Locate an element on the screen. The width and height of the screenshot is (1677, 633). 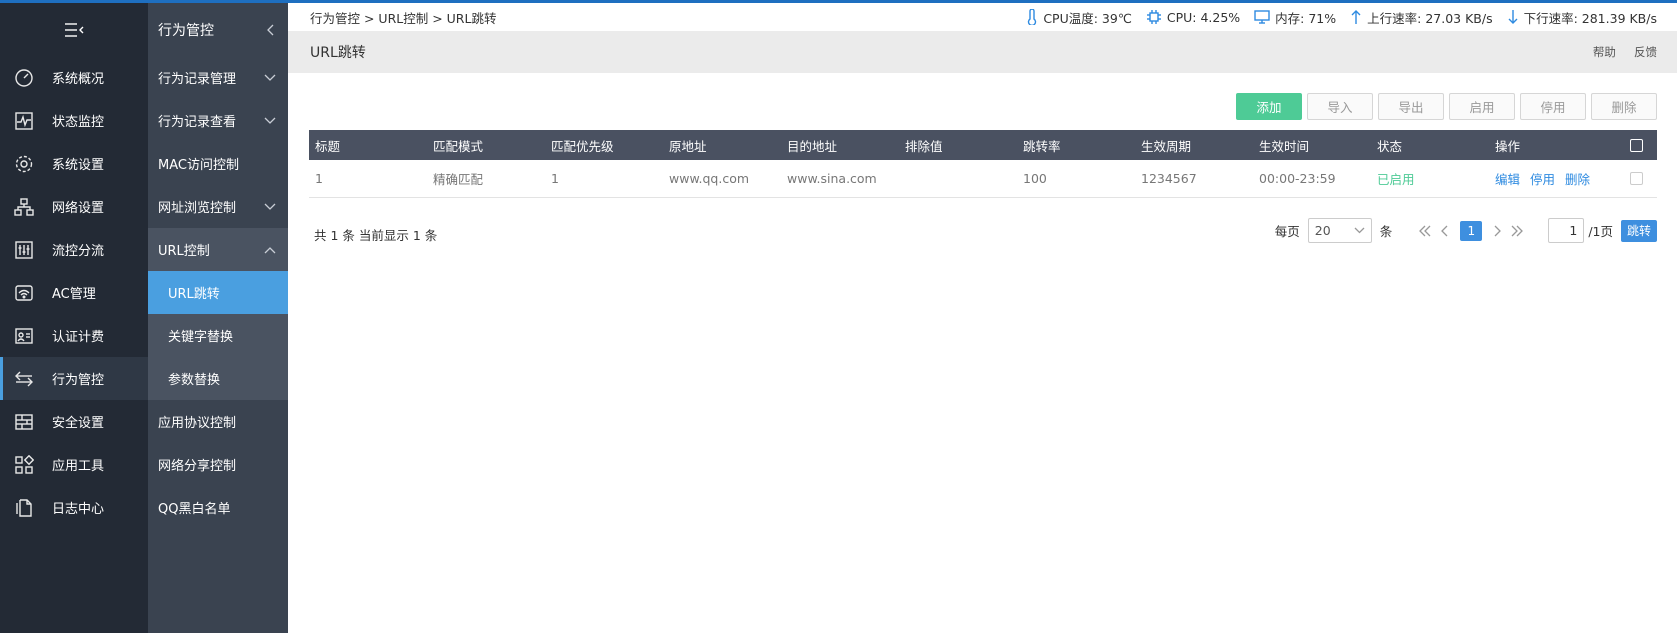
arrow-up-icon is located at coordinates (1356, 17).